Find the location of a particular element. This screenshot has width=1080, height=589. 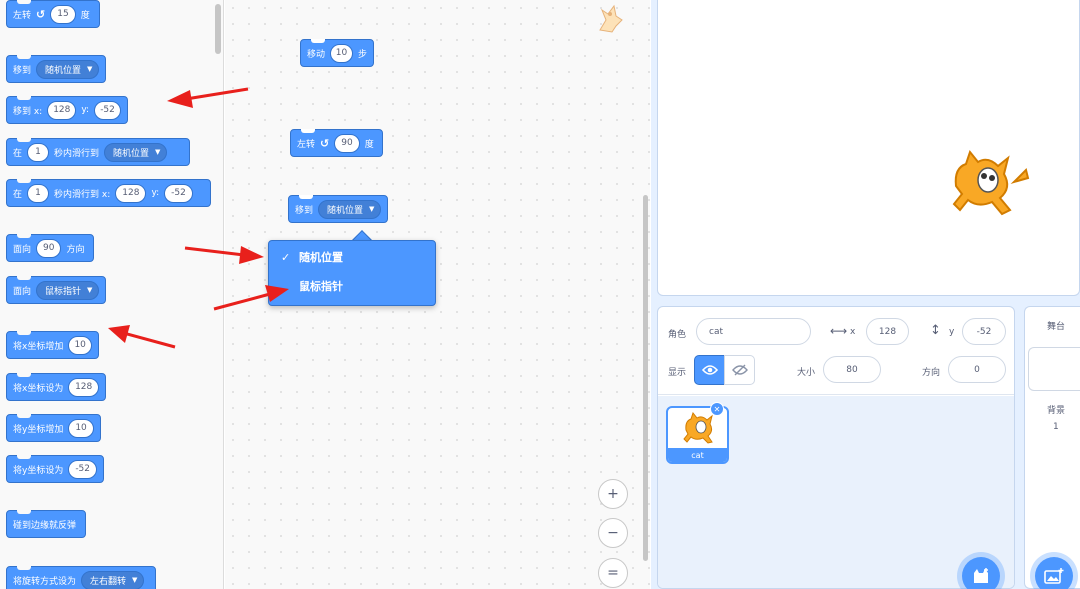

menu-value: 鼠标指针 is located at coordinates (63, 291).